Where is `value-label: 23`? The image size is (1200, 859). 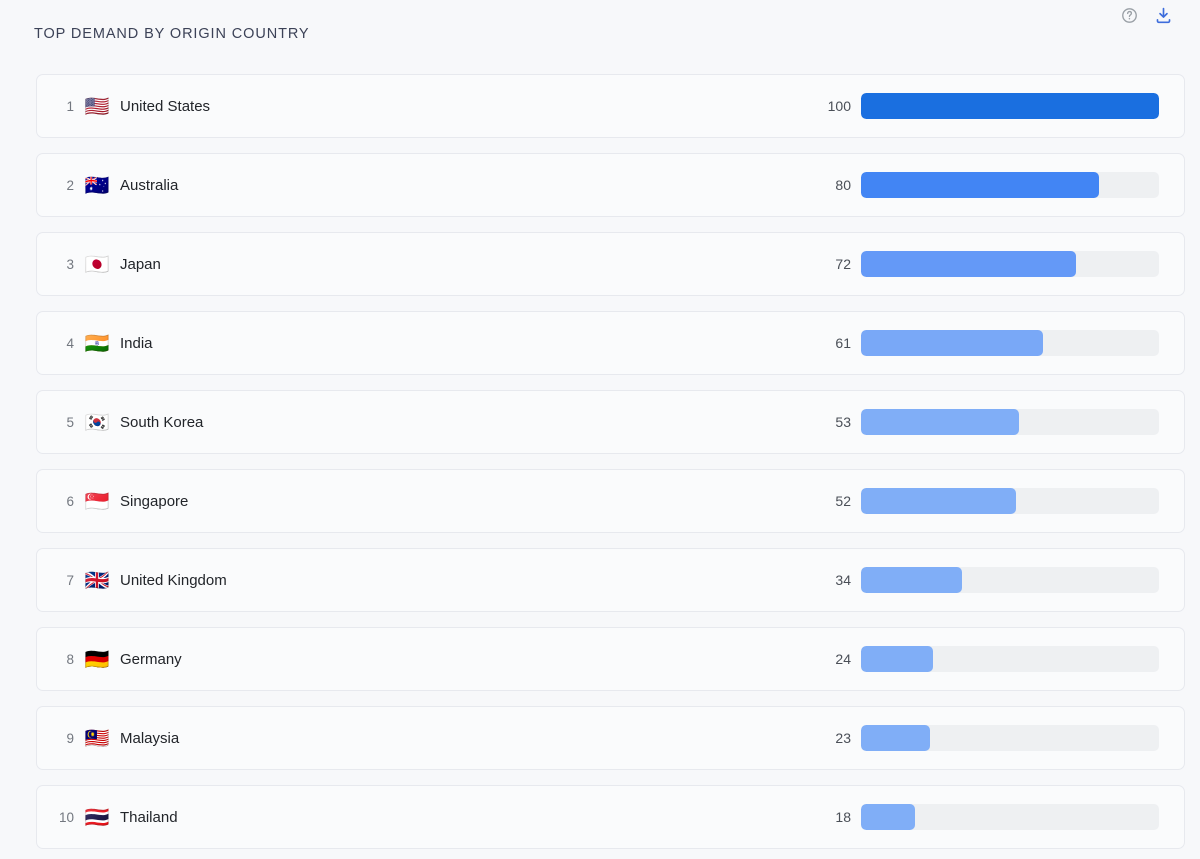 value-label: 23 is located at coordinates (843, 738).